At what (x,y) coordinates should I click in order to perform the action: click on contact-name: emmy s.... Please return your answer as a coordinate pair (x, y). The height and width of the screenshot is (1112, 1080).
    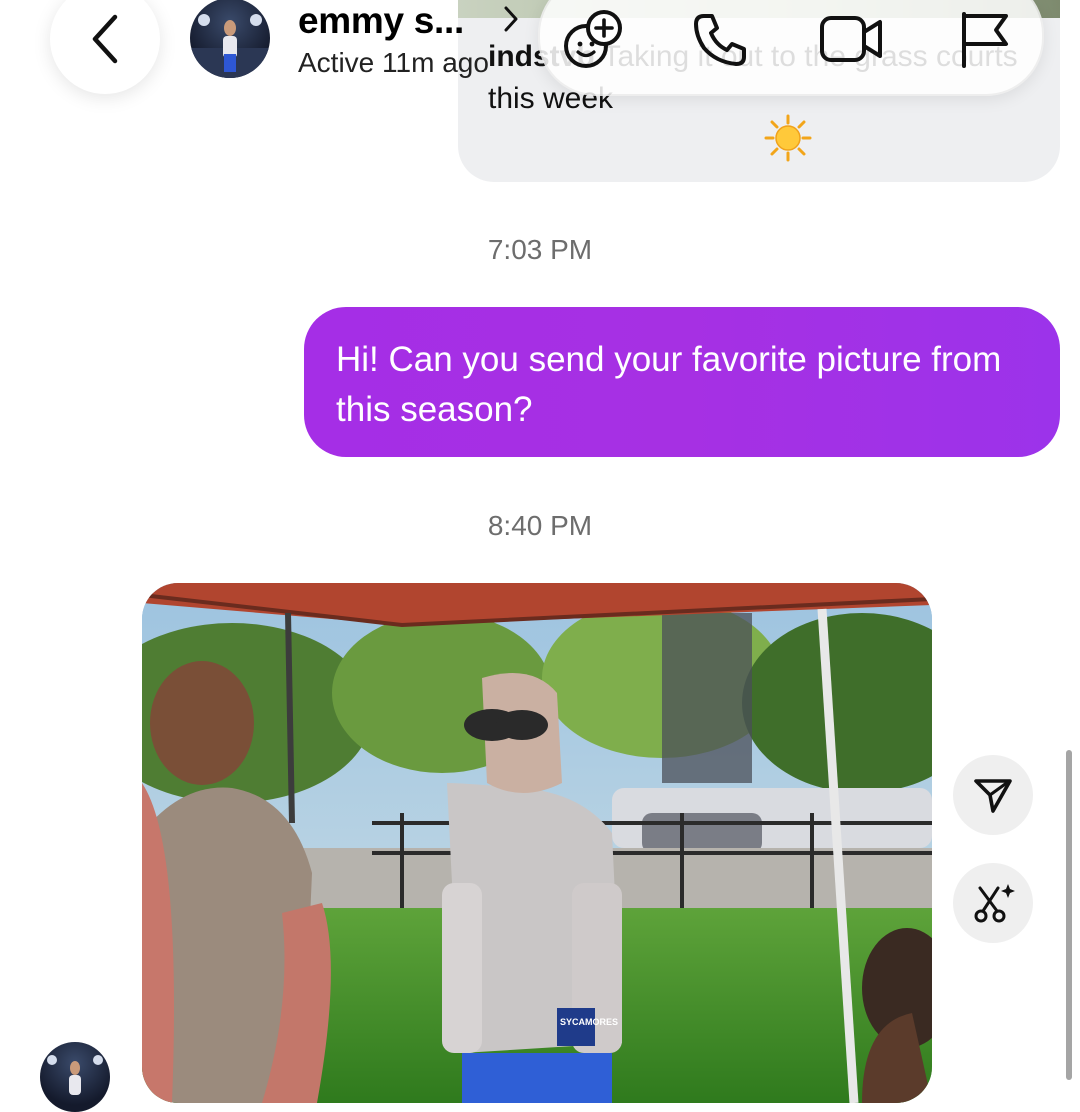
    Looking at the image, I should click on (381, 21).